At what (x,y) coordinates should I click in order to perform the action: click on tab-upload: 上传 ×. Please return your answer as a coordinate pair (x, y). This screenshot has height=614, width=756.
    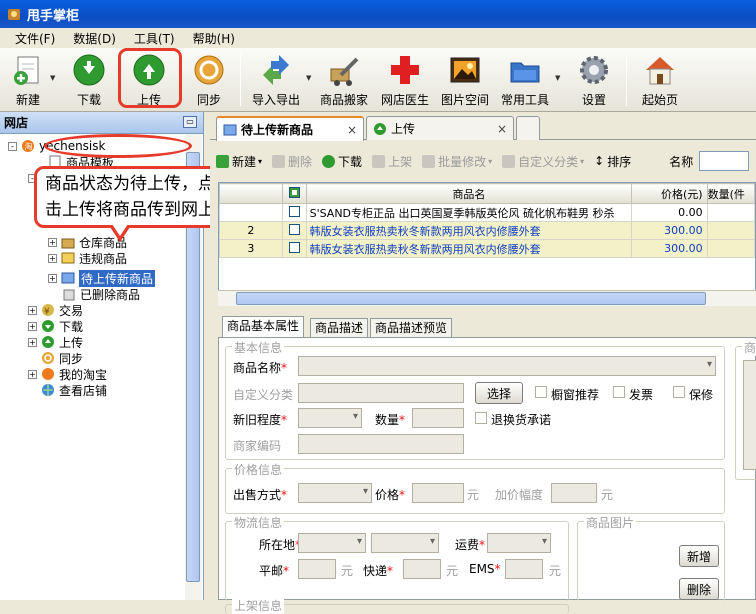
    Looking at the image, I should click on (440, 128).